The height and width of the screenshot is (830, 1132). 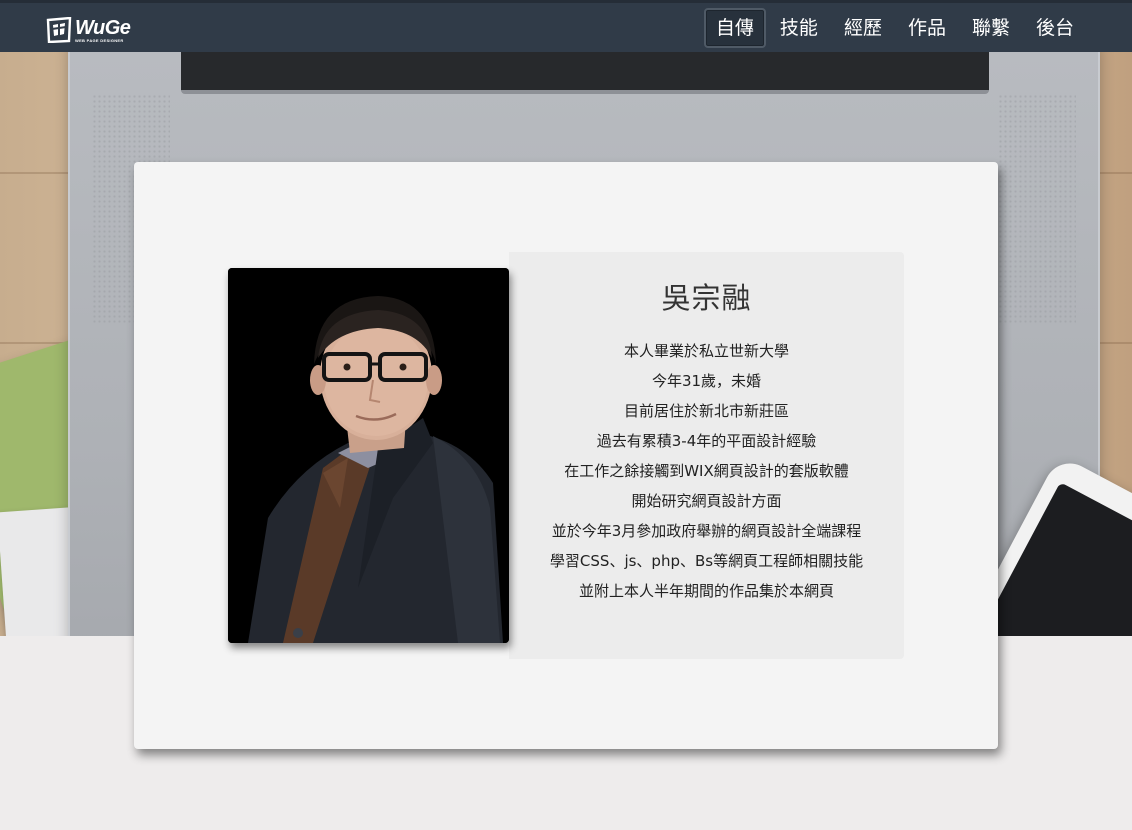 I want to click on nav-item-autobiography: 自傳, so click(x=734, y=28).